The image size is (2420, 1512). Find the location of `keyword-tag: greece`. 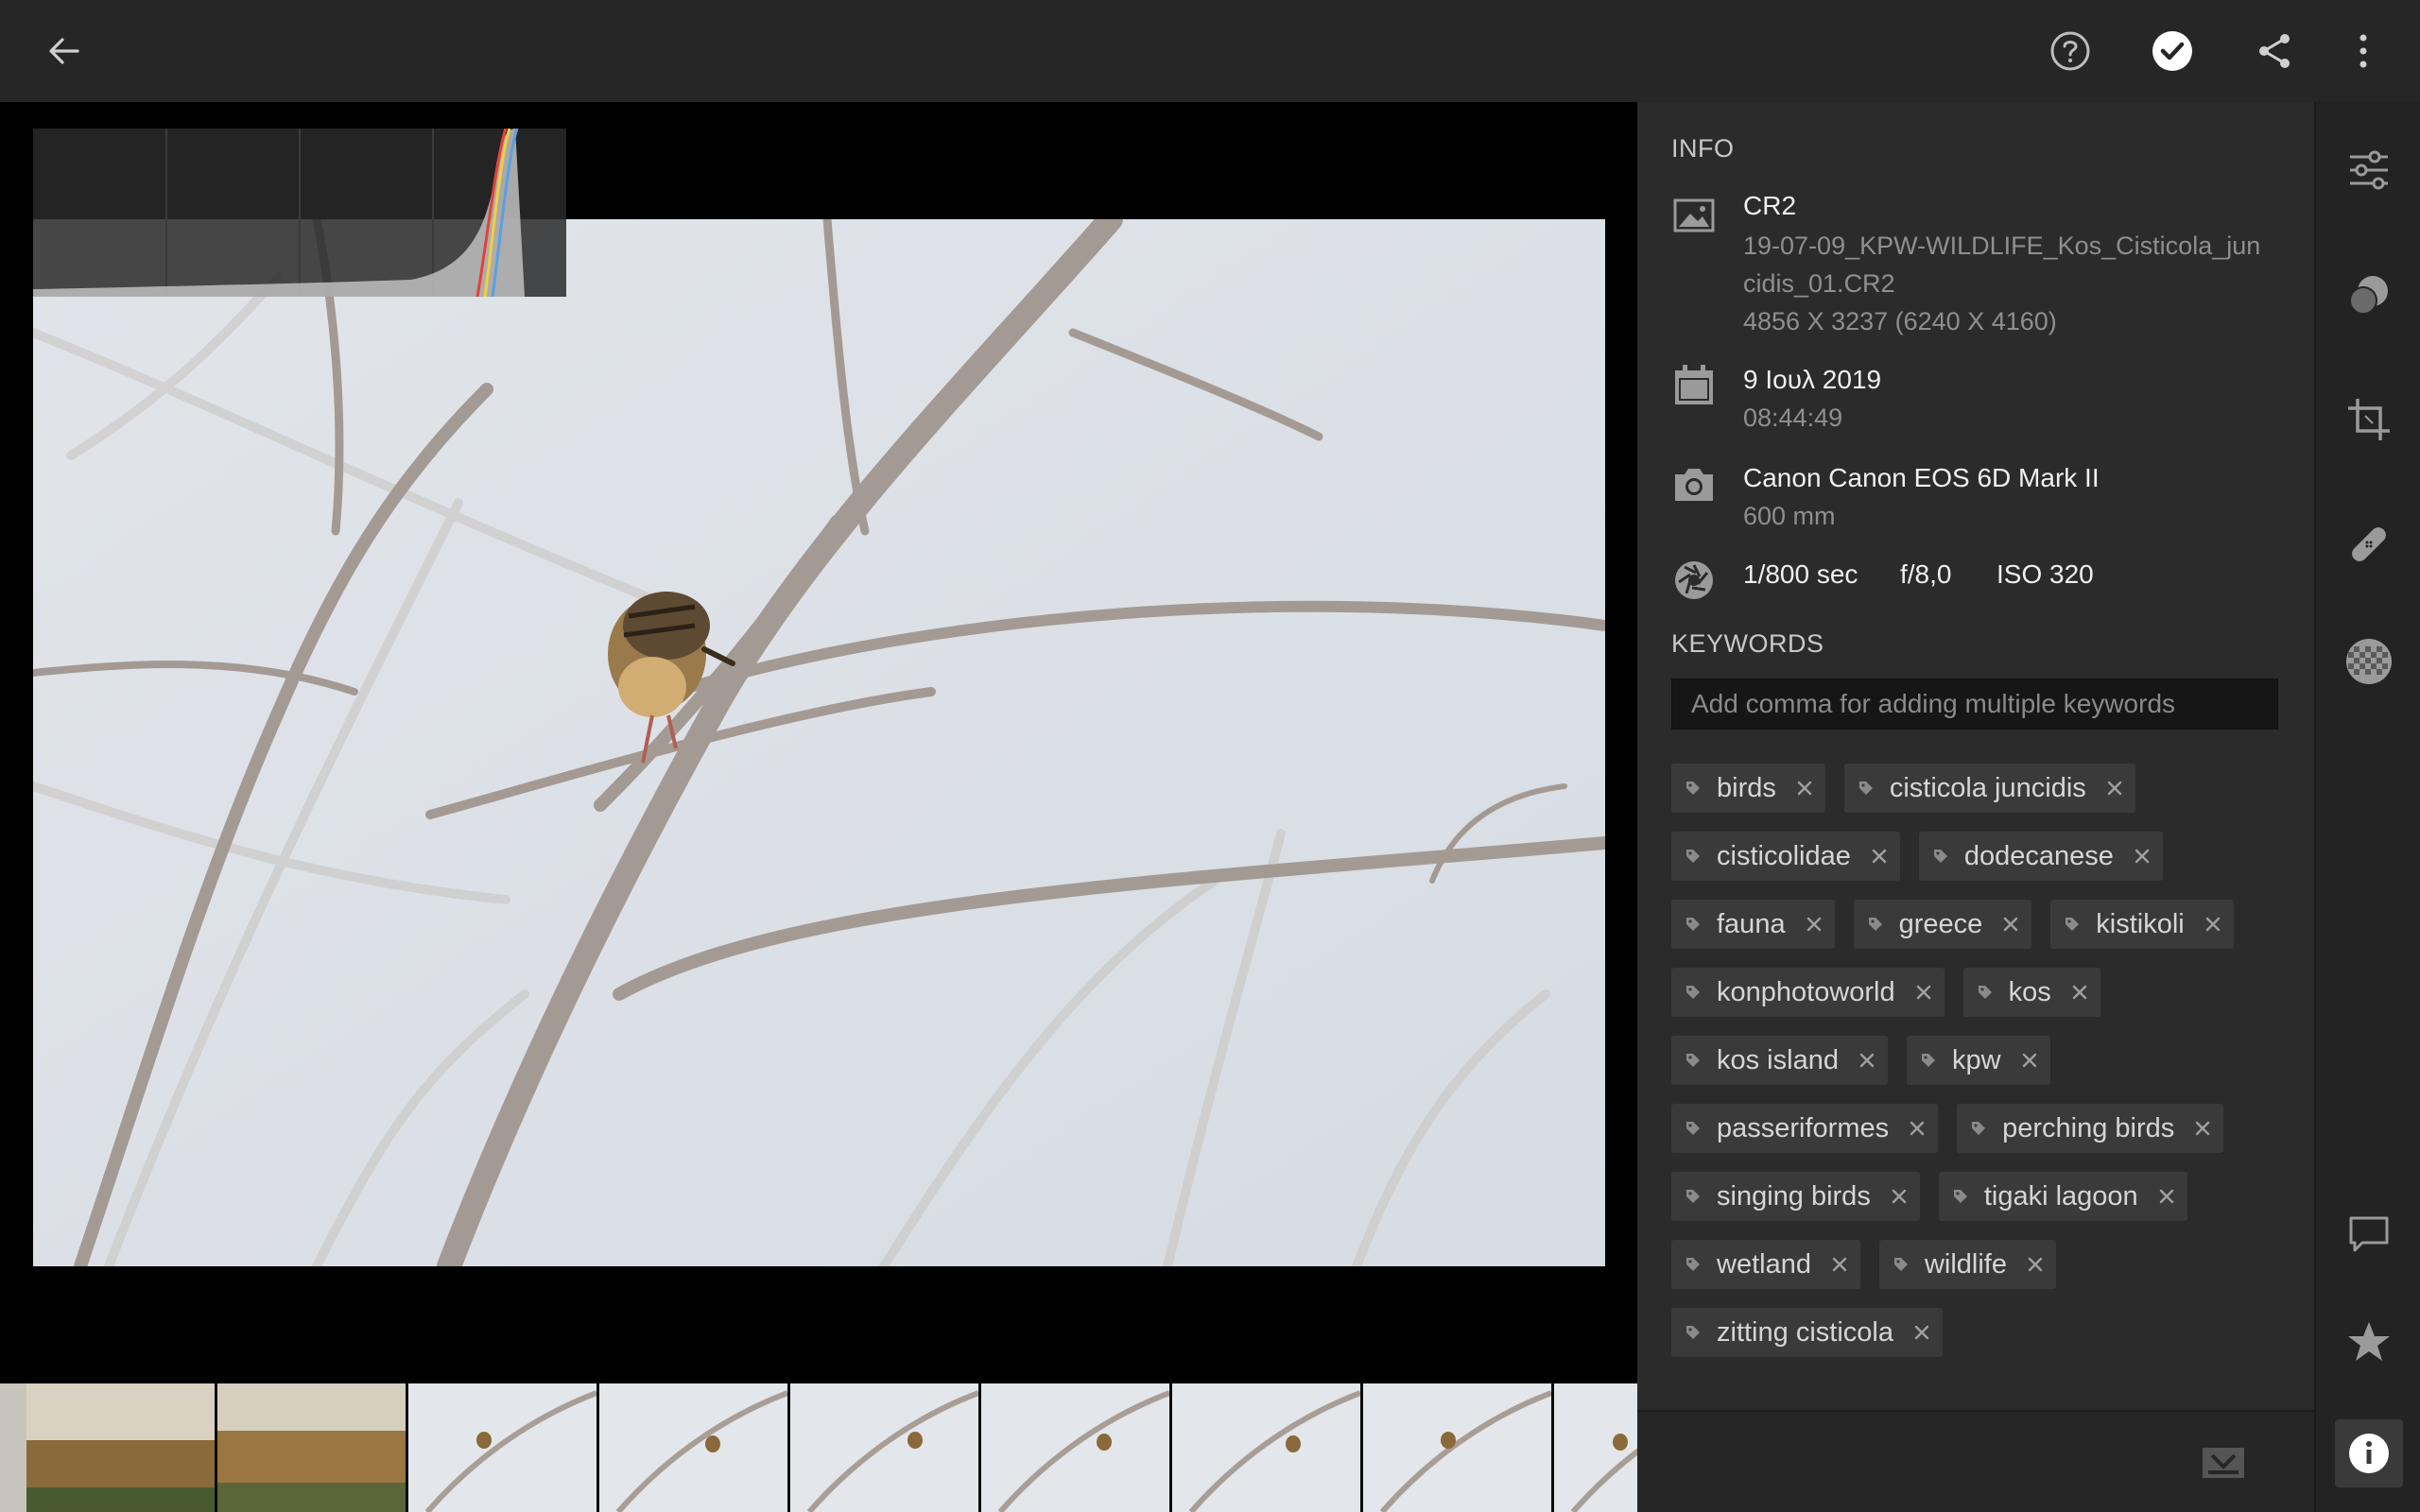

keyword-tag: greece is located at coordinates (1942, 924).